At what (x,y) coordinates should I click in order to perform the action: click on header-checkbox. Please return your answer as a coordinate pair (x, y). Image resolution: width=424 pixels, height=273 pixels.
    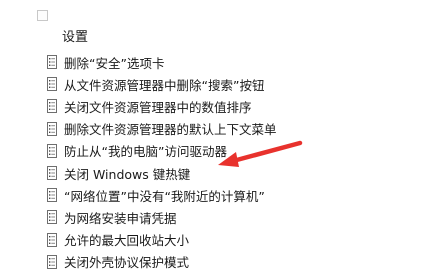
    Looking at the image, I should click on (42, 15).